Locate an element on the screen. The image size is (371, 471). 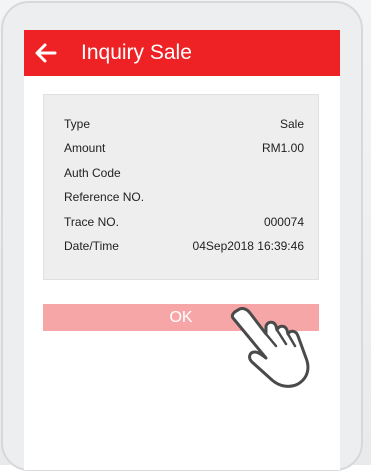
page-title: Inquiry Sale is located at coordinates (136, 52).